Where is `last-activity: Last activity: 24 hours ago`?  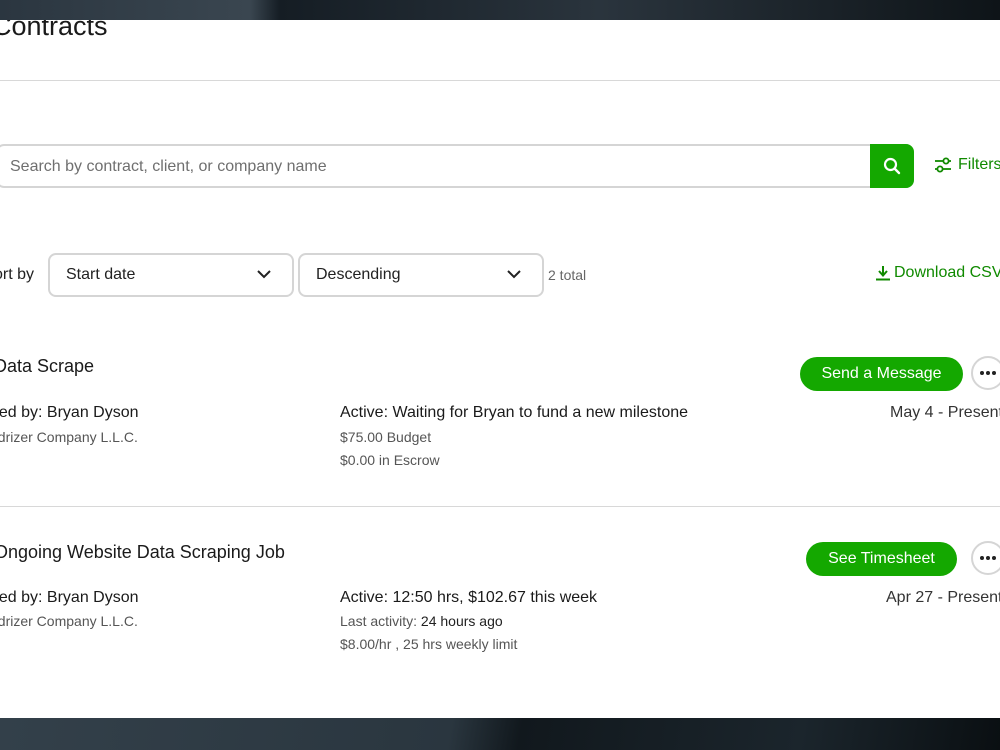 last-activity: Last activity: 24 hours ago is located at coordinates (421, 621).